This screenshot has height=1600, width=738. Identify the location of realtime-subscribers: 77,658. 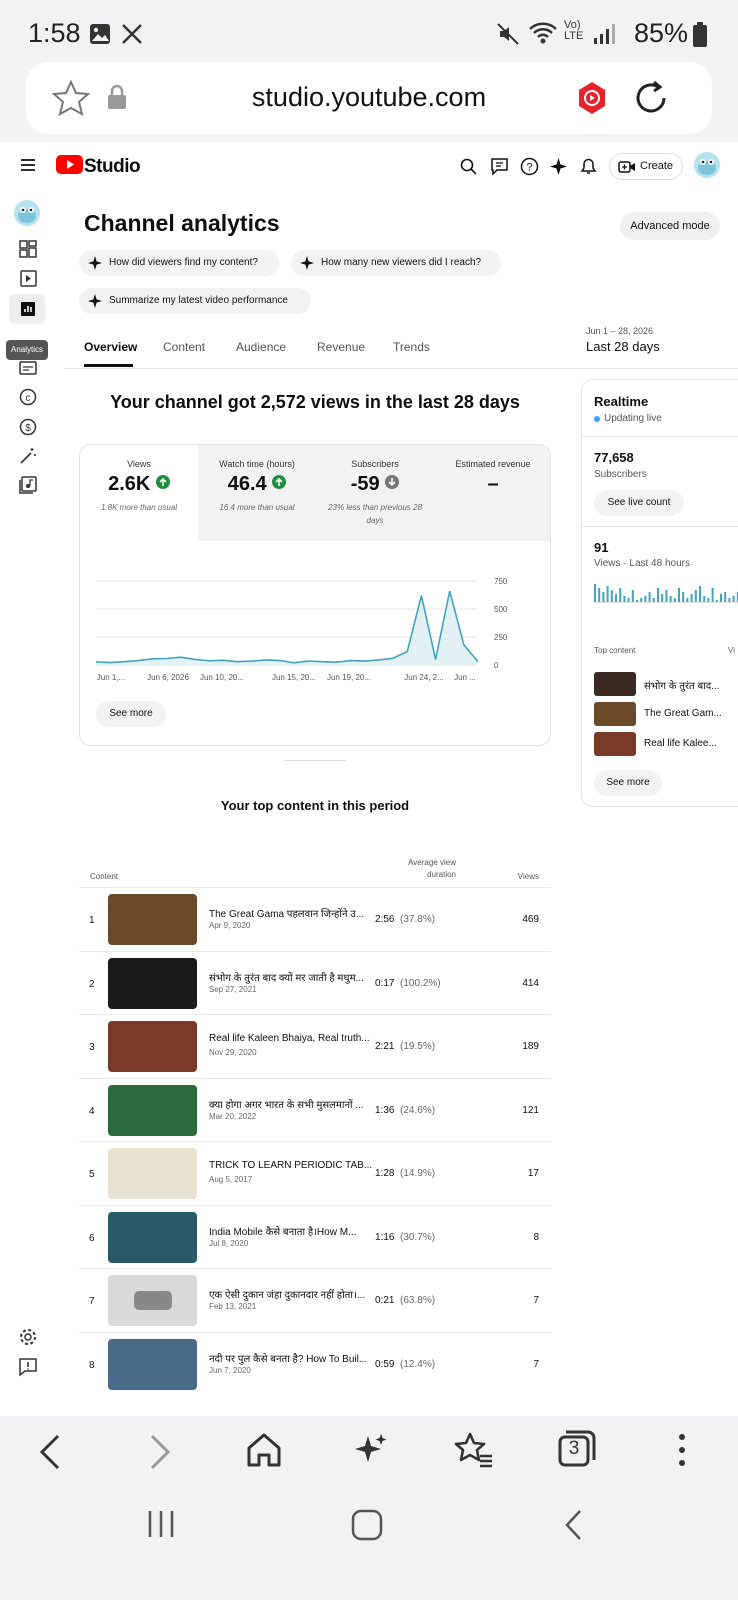
(614, 457).